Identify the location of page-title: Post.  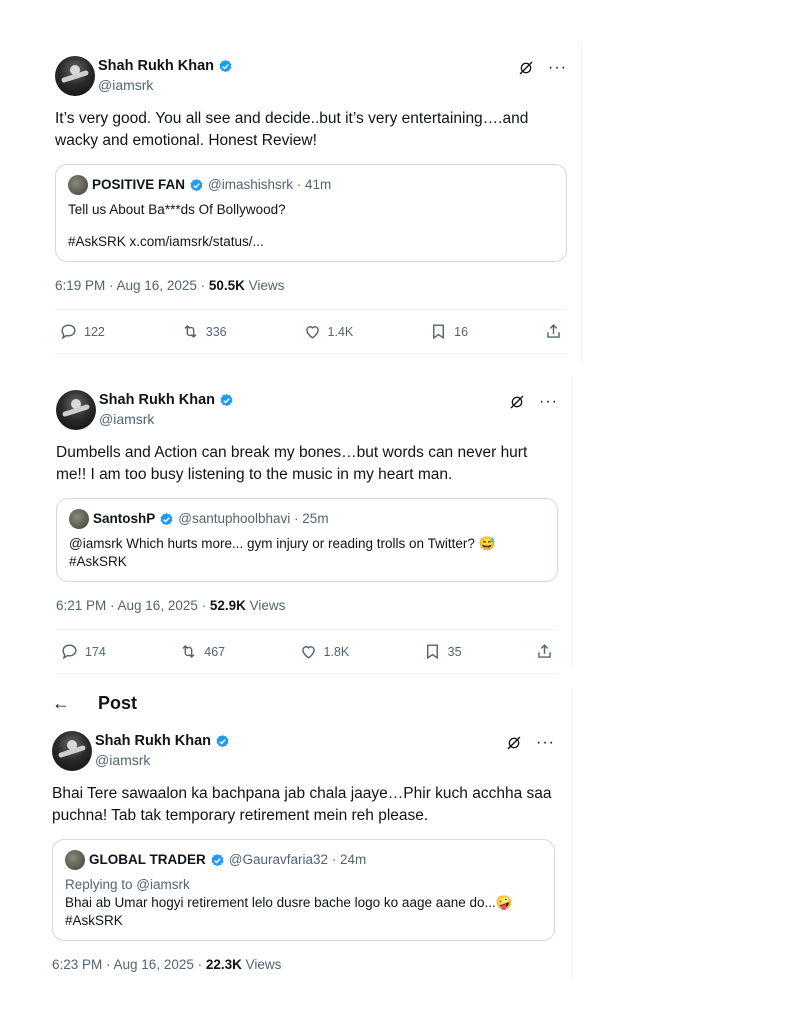
(118, 703).